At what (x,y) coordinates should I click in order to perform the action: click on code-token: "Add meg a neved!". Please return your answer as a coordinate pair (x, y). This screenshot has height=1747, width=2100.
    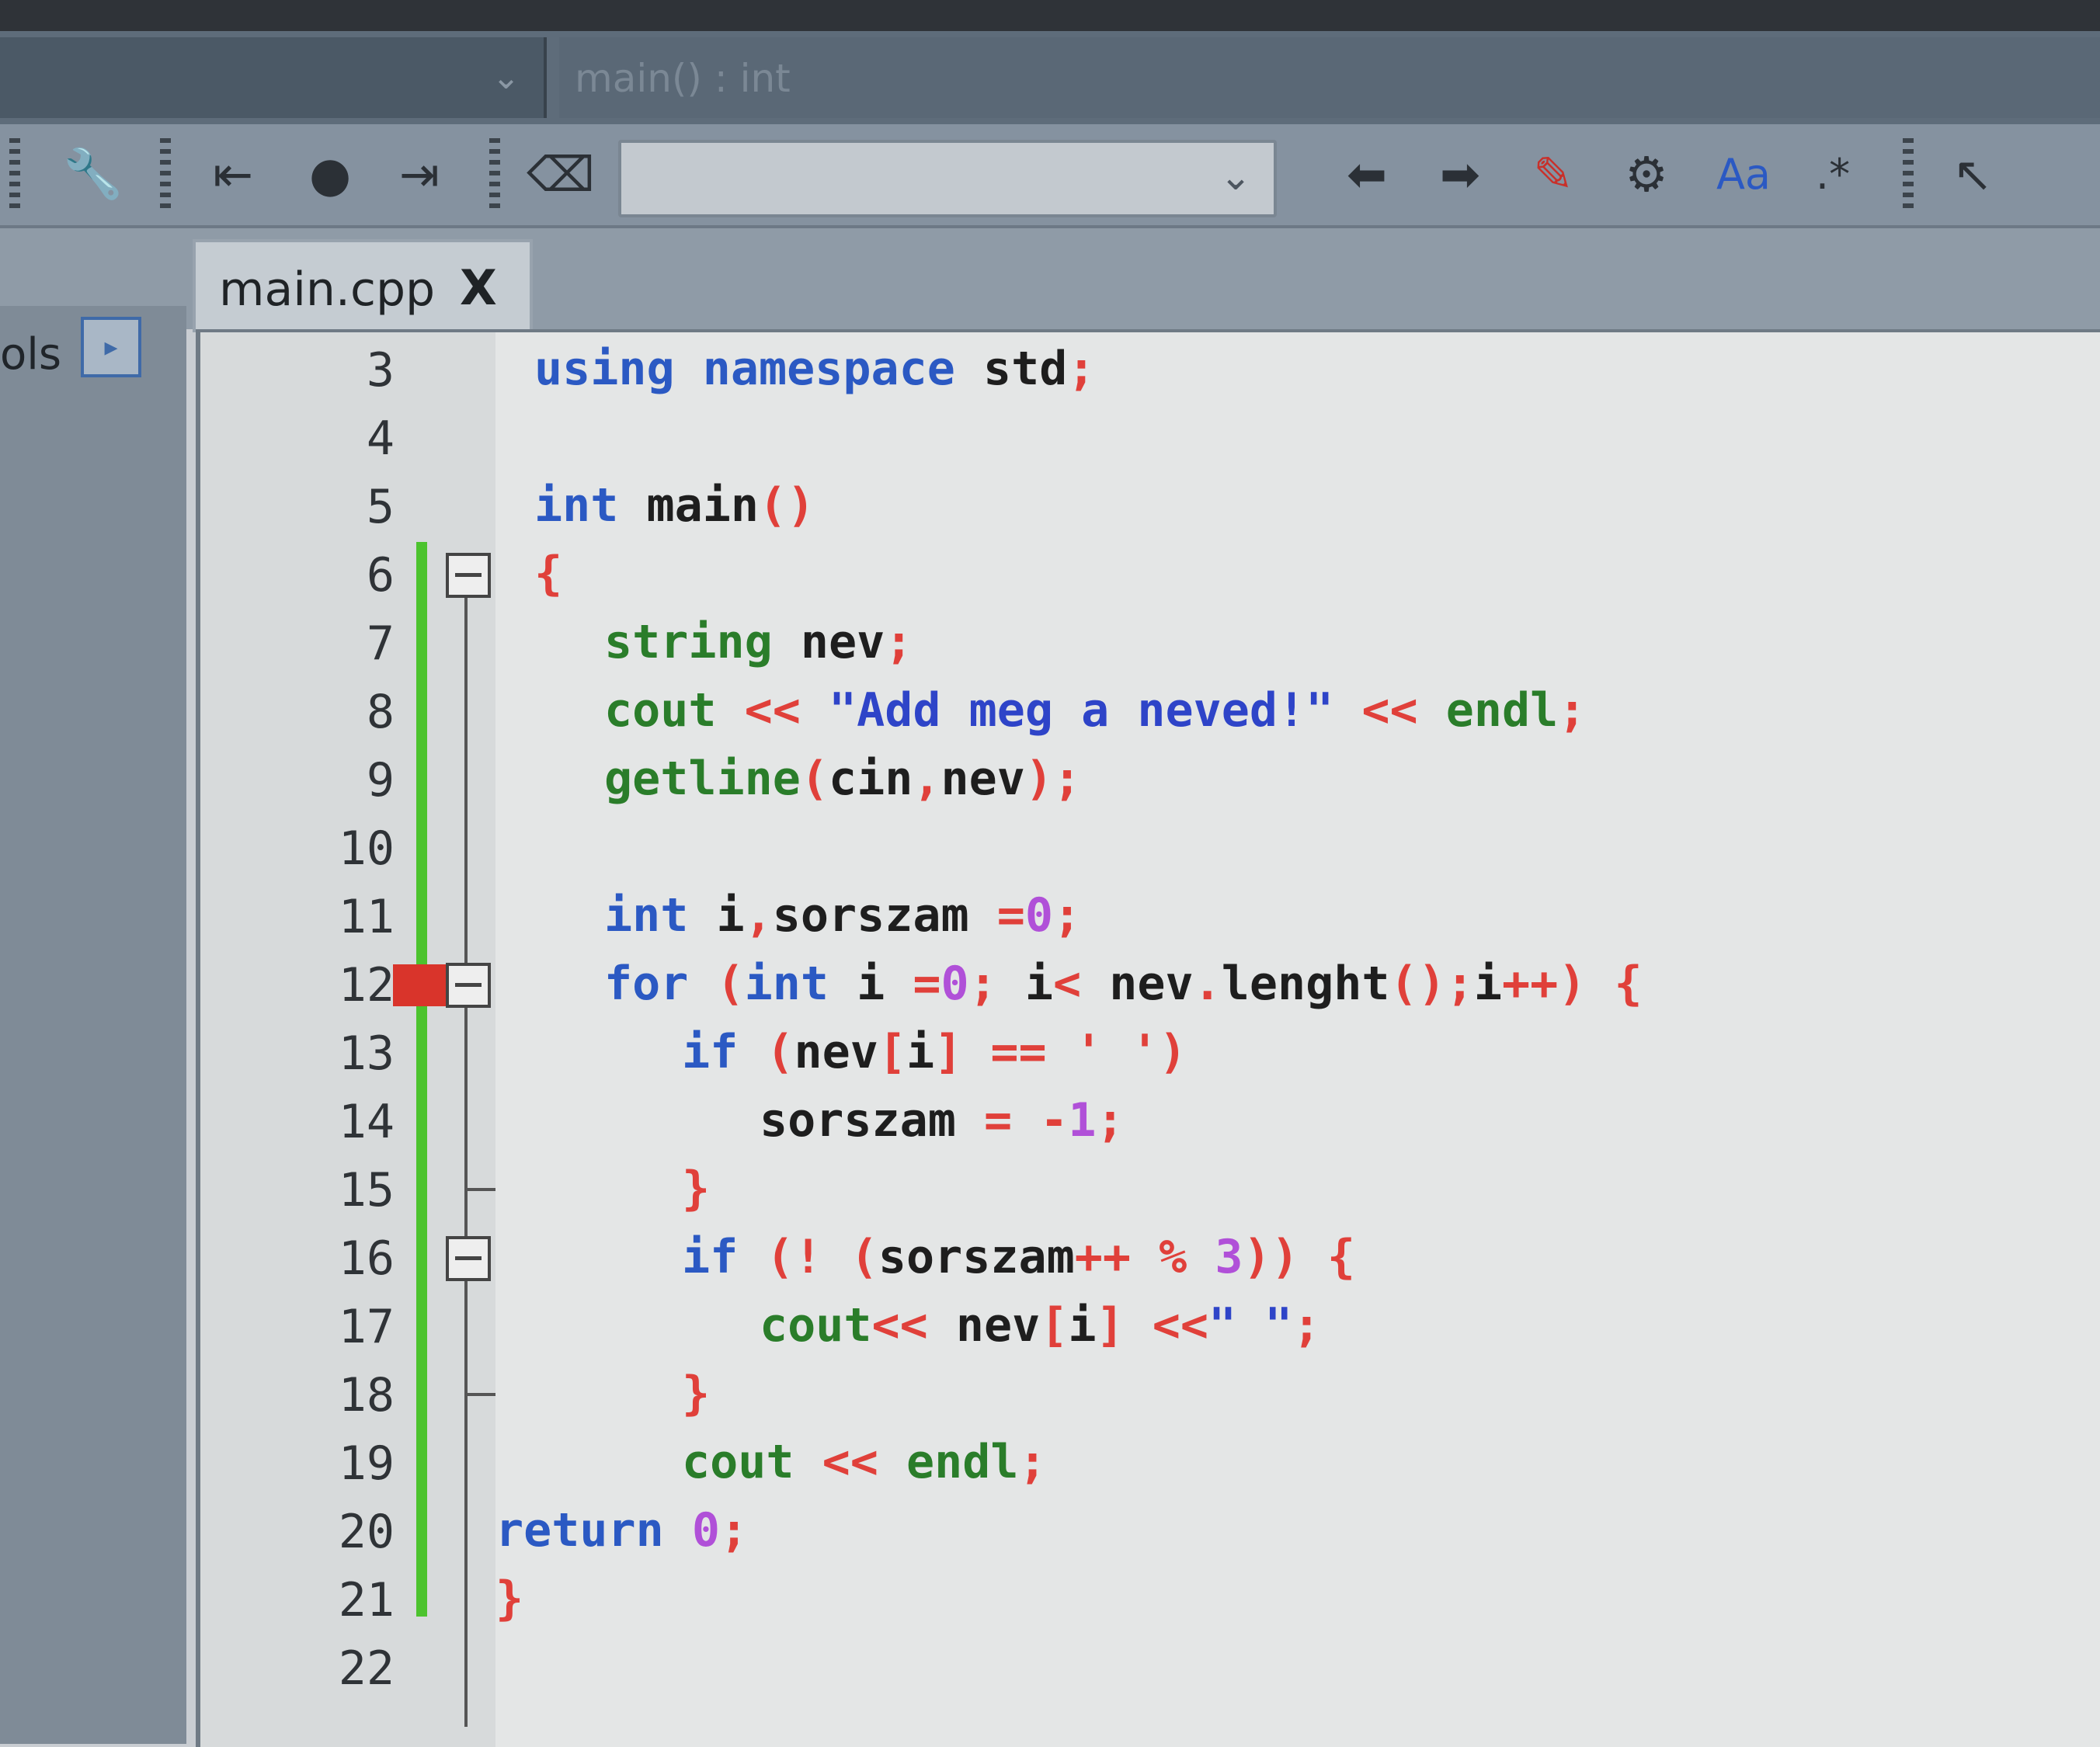
    Looking at the image, I should click on (1081, 710).